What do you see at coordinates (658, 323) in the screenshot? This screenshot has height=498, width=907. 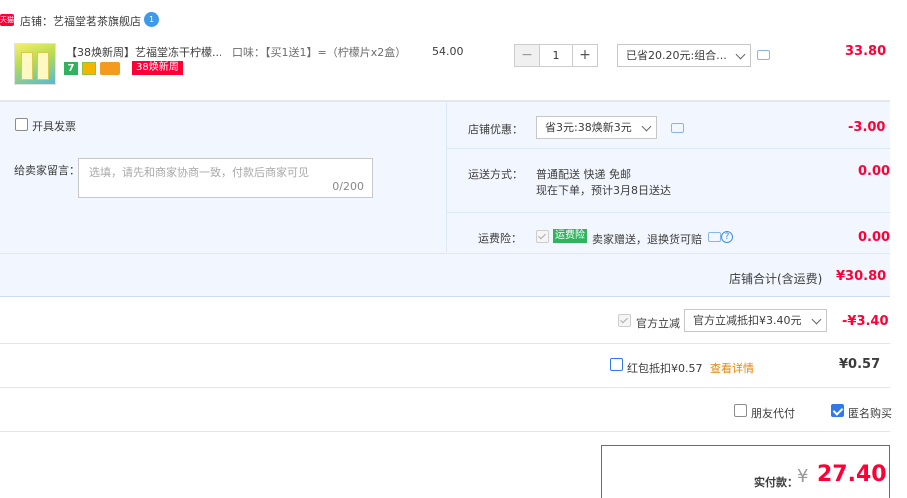 I see `official-discount-label: 官方立减` at bounding box center [658, 323].